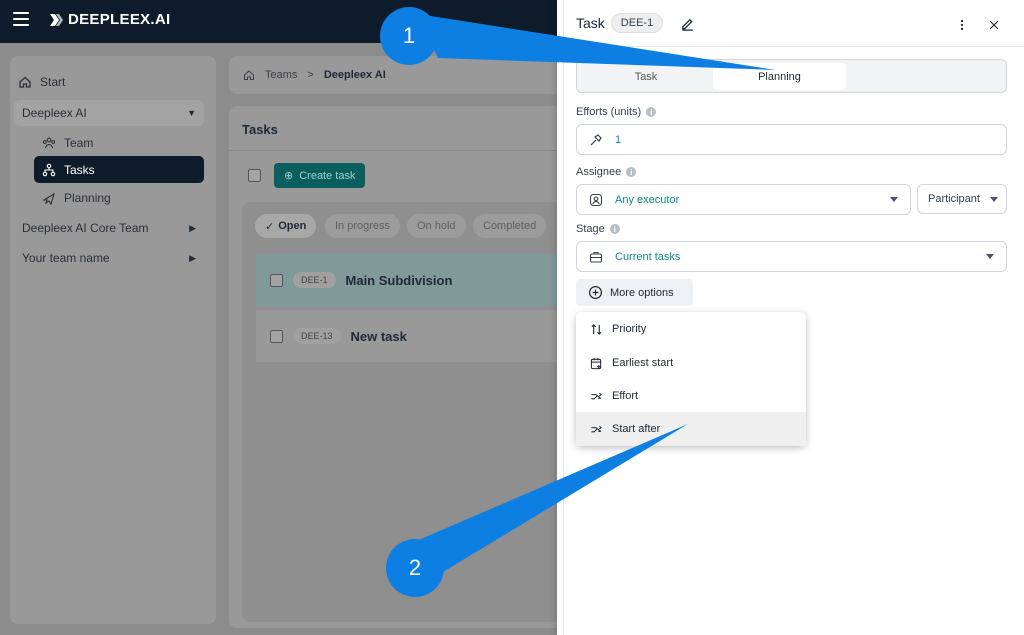  What do you see at coordinates (254, 175) in the screenshot?
I see `select-all-checkbox` at bounding box center [254, 175].